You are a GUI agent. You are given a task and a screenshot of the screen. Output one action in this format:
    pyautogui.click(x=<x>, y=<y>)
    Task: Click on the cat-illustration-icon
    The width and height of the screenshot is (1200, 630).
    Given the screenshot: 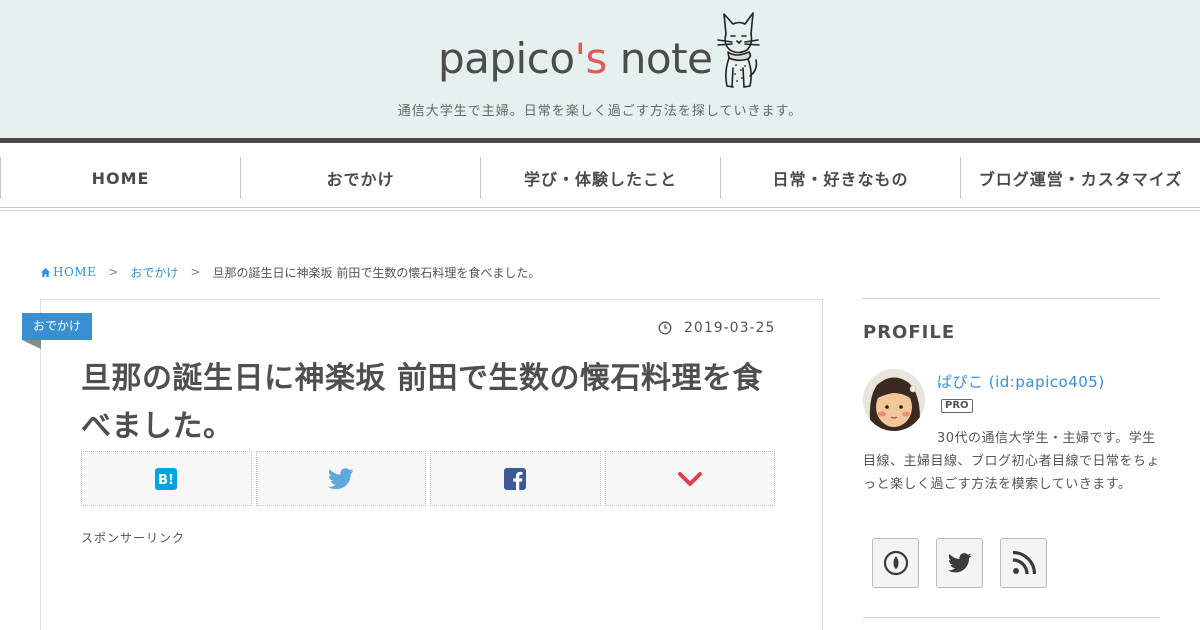 What is the action you would take?
    pyautogui.click(x=738, y=50)
    